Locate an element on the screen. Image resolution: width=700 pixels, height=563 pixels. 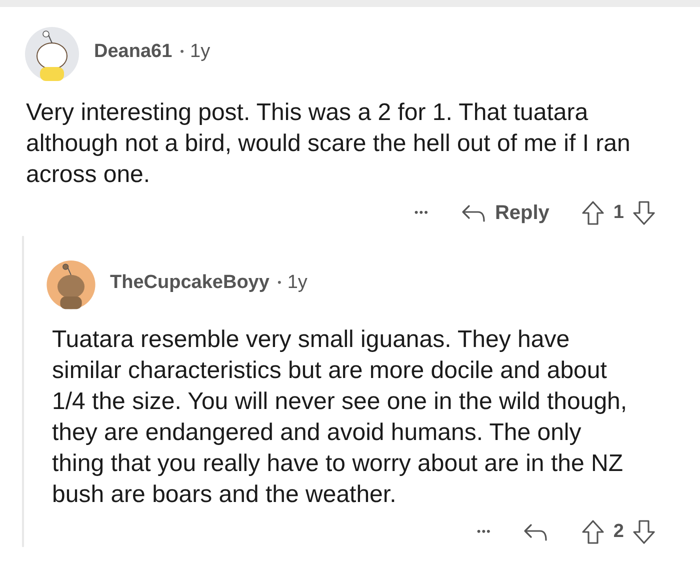
username: TheCupcakeBoyy is located at coordinates (190, 283).